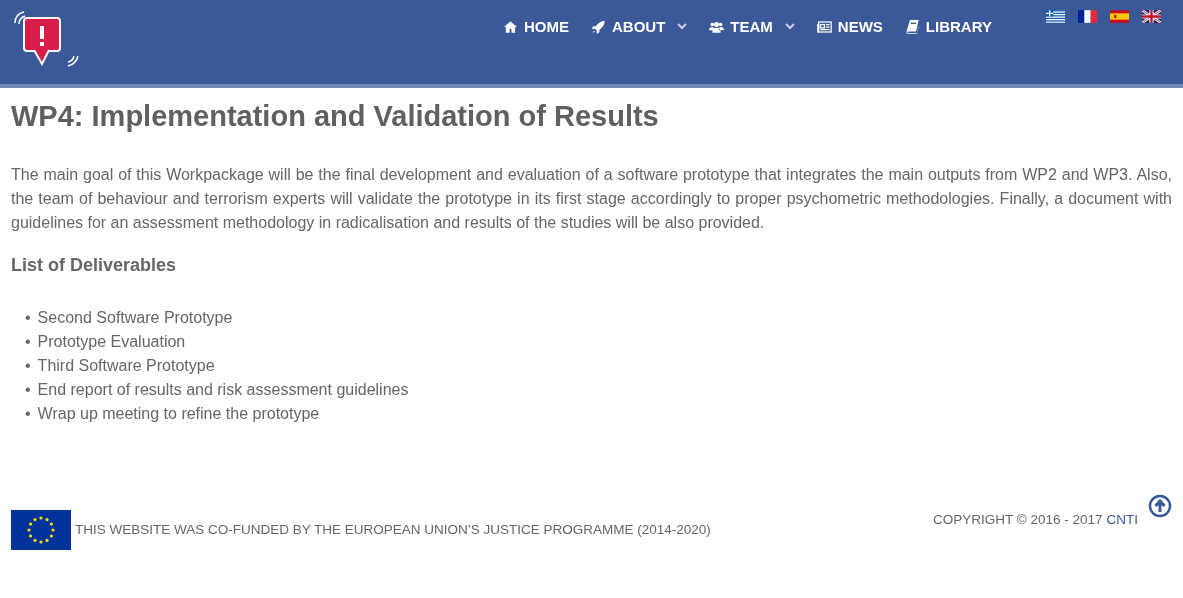 The image size is (1183, 598). I want to click on deliverable-item: End report of results and risk assessment guidelines, so click(223, 390).